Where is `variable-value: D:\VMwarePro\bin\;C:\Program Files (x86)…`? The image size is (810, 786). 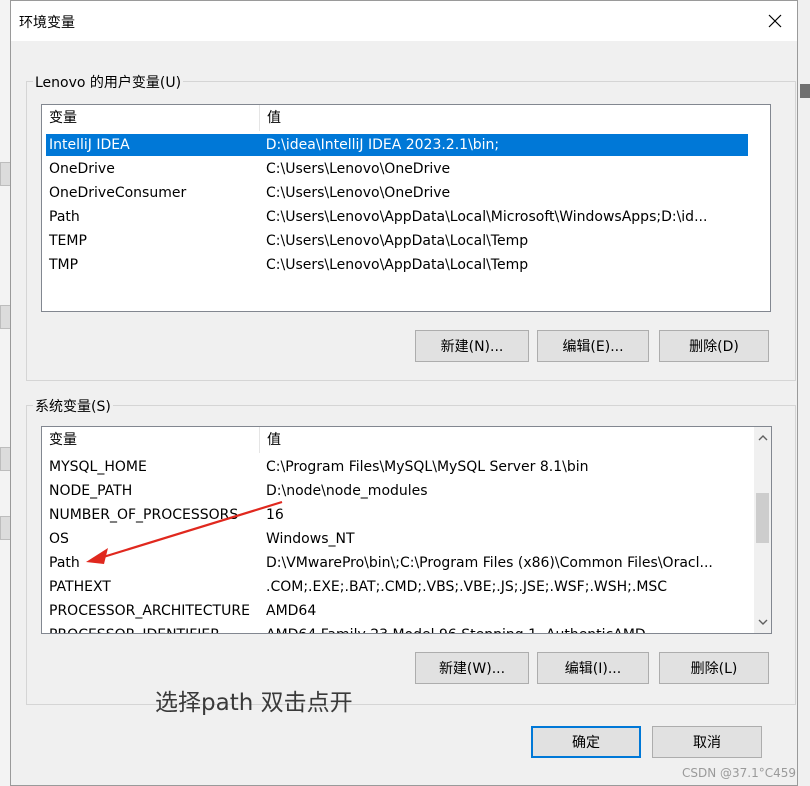
variable-value: D:\VMwarePro\bin\;C:\Program Files (x86)… is located at coordinates (489, 563).